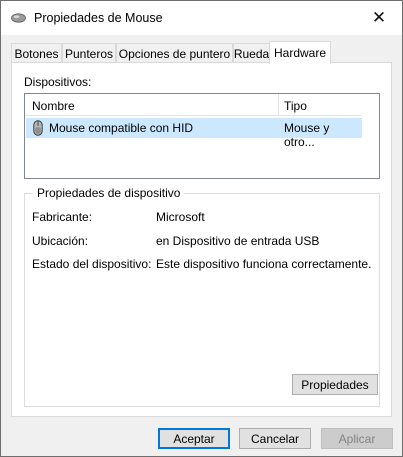 The image size is (403, 457). Describe the element at coordinates (202, 105) in the screenshot. I see `devices-list-header: Nombre Tipo` at that location.